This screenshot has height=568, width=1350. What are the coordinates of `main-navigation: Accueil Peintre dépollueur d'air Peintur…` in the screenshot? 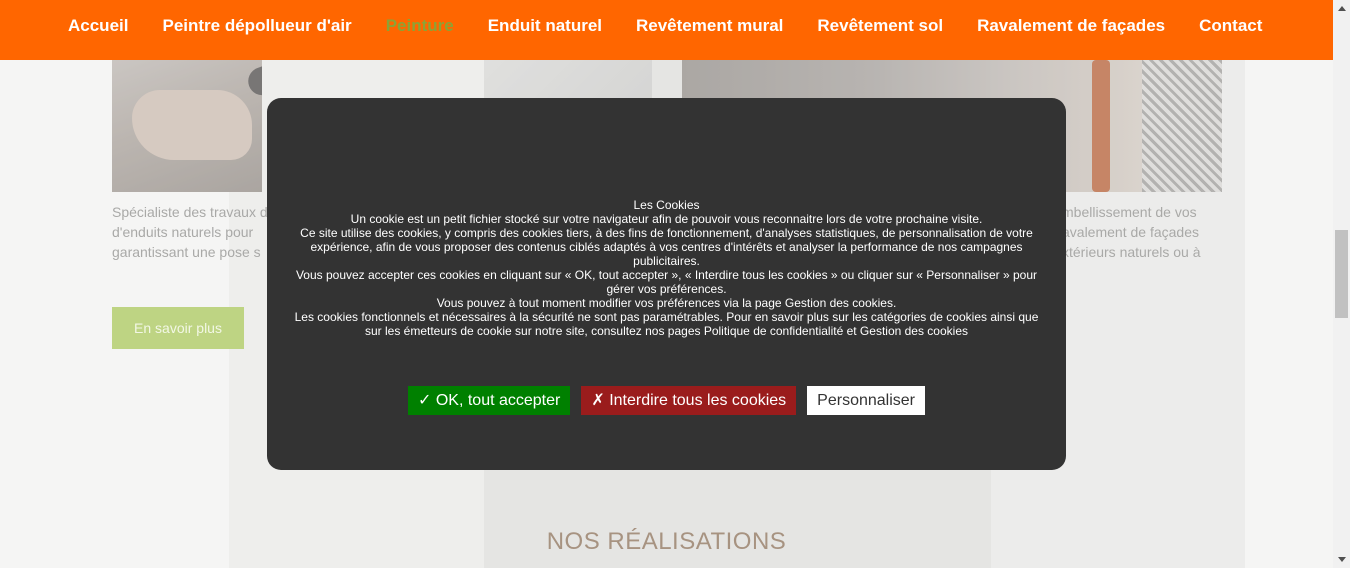 It's located at (666, 30).